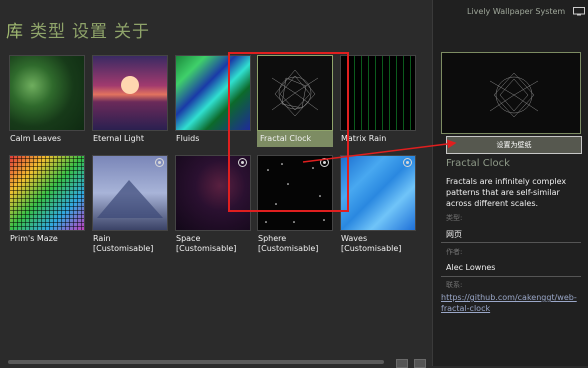 The image size is (588, 368). I want to click on stars-icon, so click(295, 193).